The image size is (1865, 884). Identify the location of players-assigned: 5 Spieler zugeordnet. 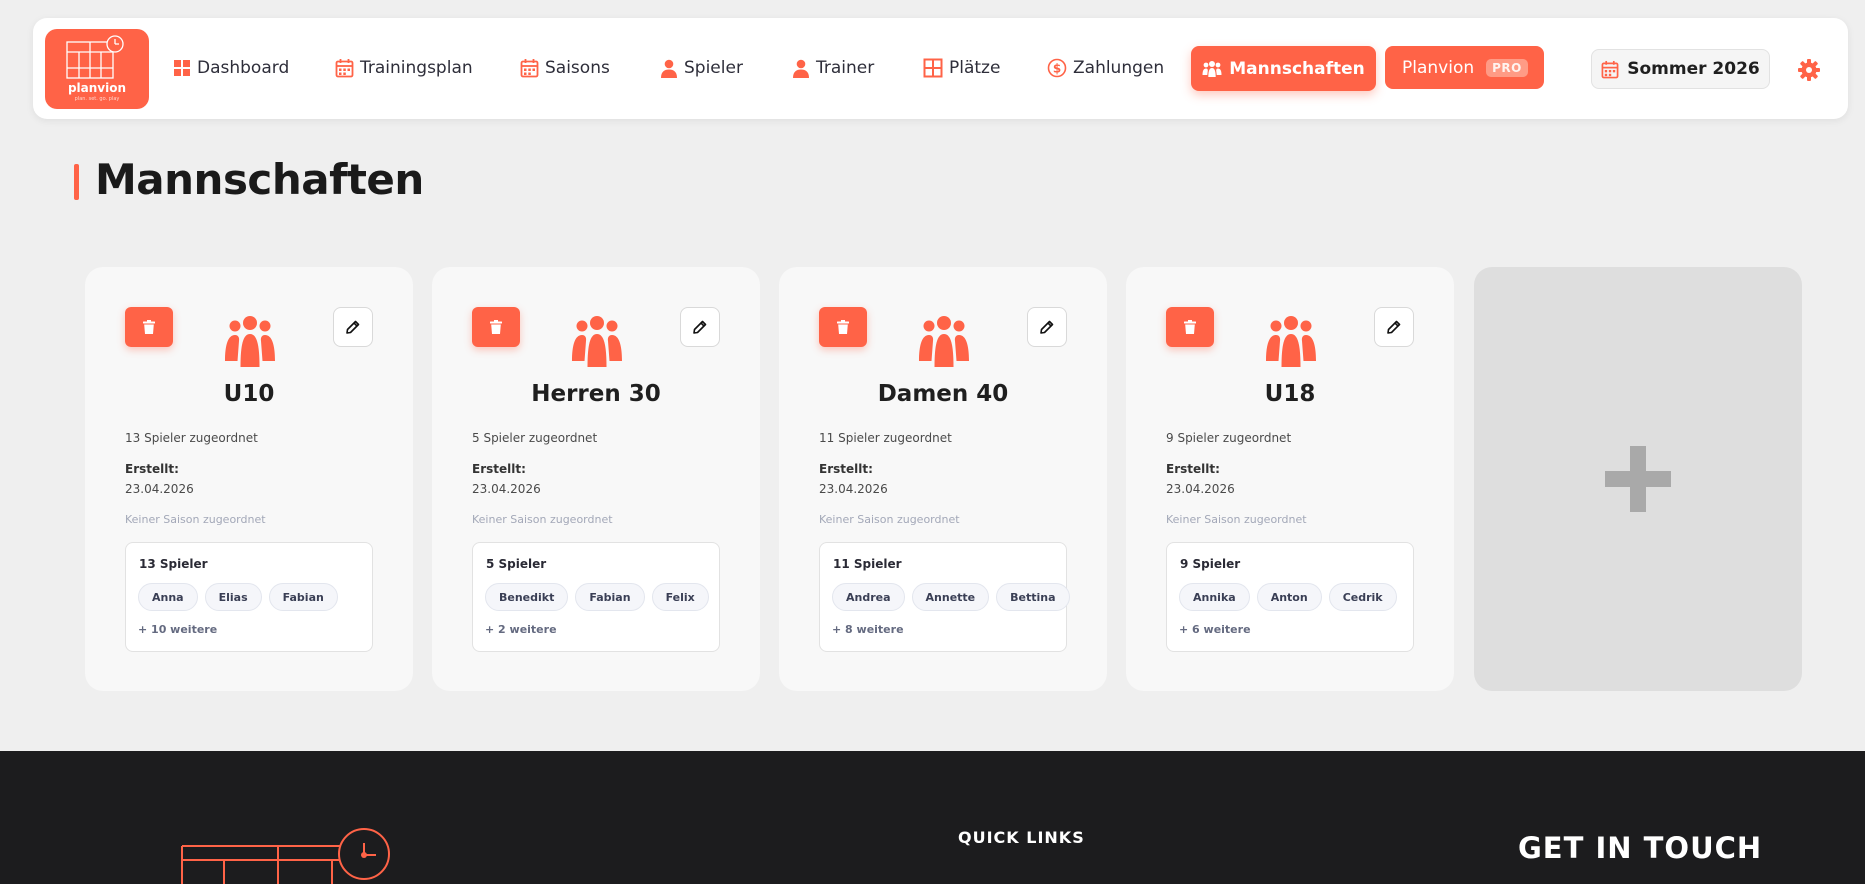
(535, 438).